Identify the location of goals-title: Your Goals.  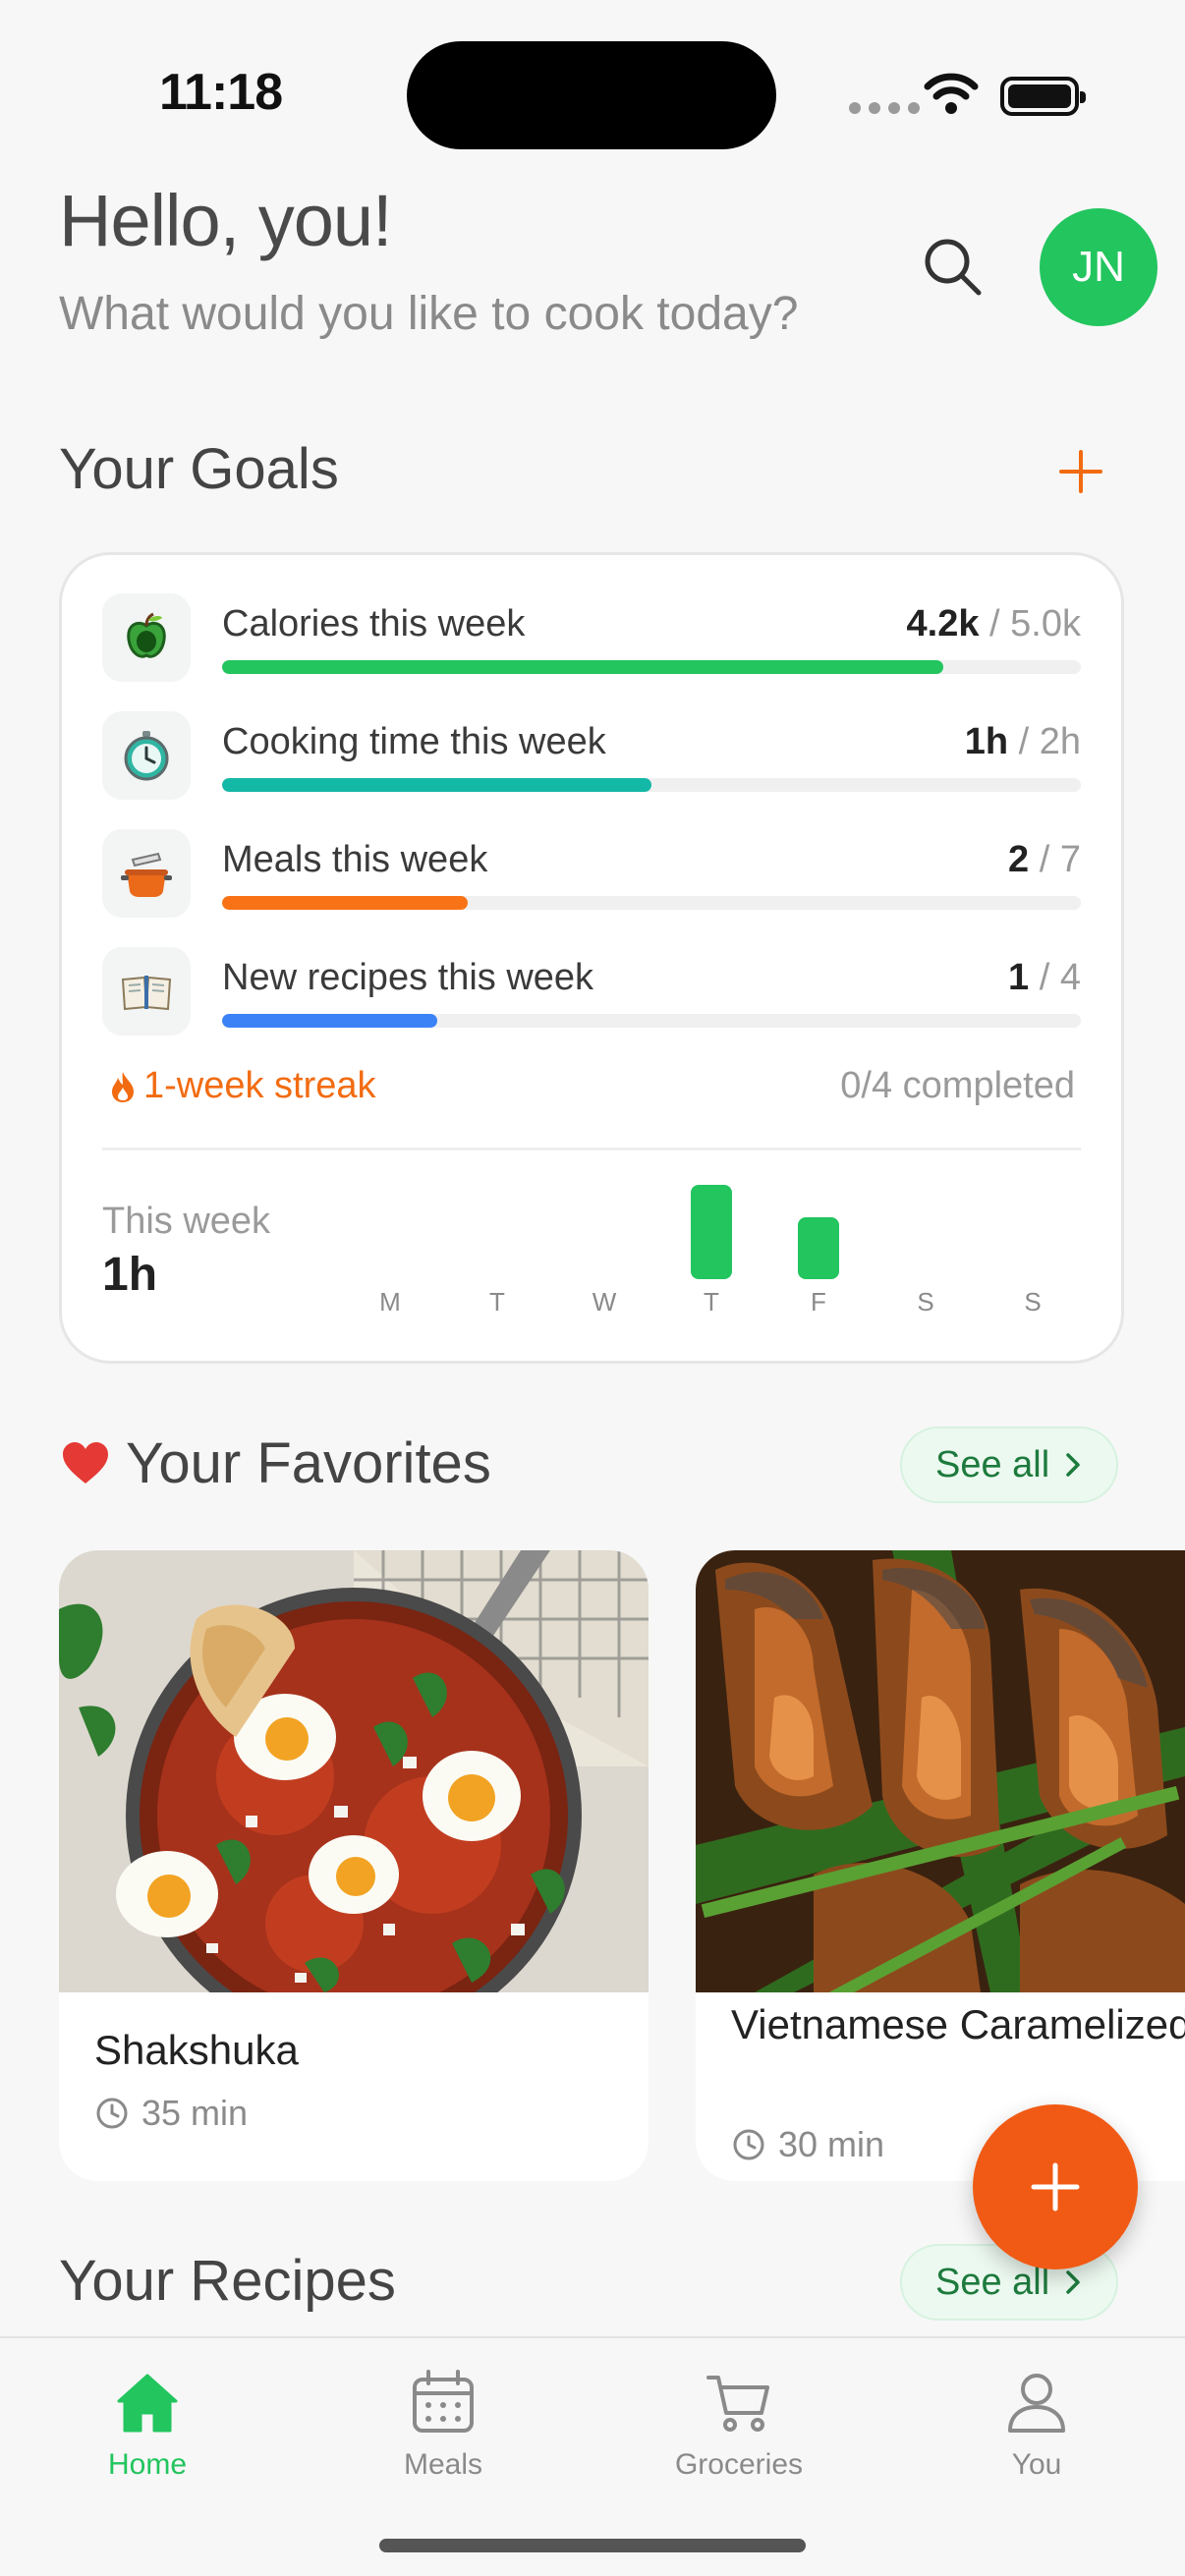
(199, 469).